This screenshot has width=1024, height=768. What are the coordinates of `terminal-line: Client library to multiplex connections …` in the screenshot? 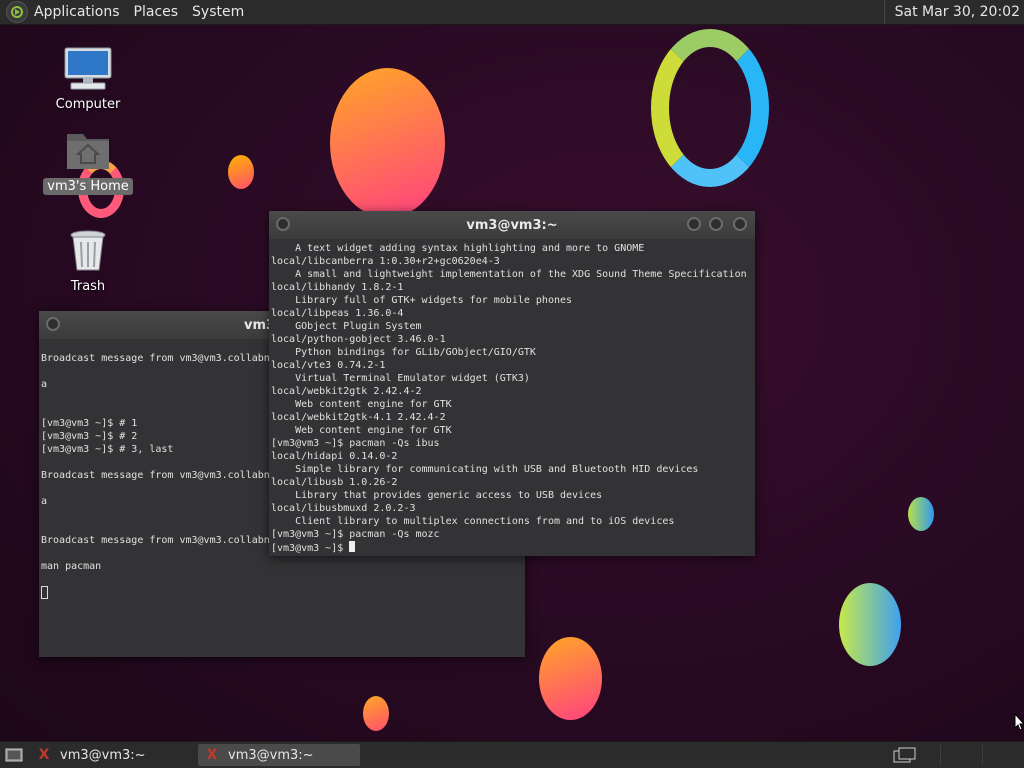 It's located at (473, 521).